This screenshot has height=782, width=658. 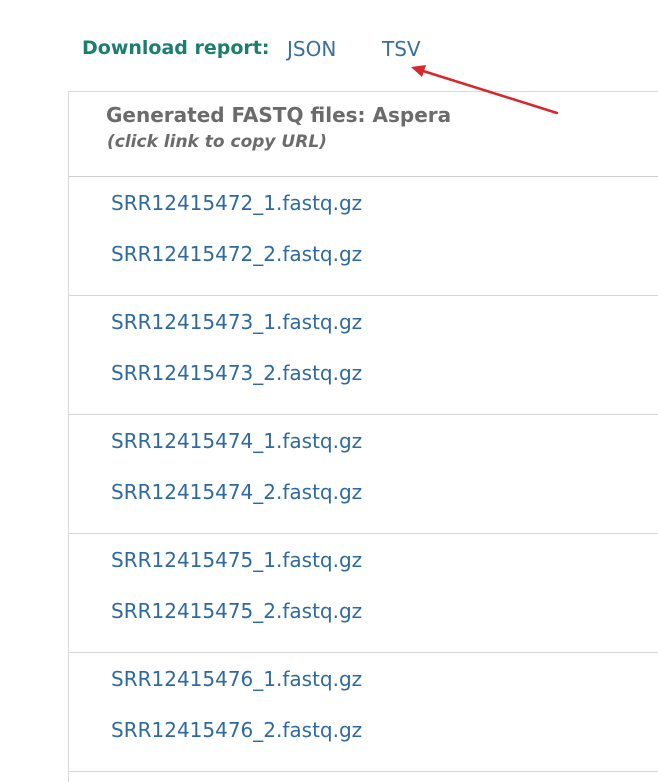 I want to click on panel-subtitle: (click link to copy URL), so click(x=217, y=142).